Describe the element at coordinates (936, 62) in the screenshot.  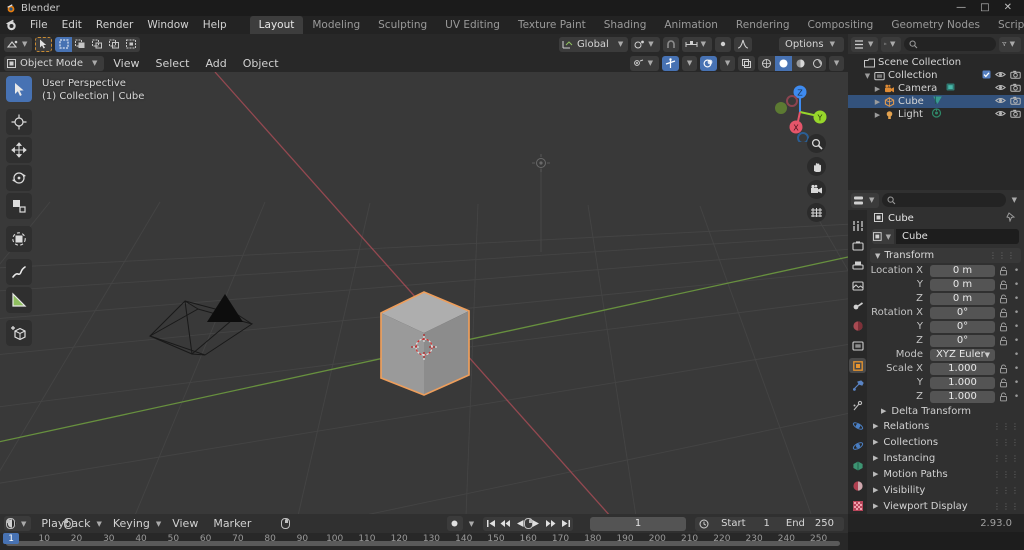
I see `outliner-row-scene-collection: Scene Collection` at that location.